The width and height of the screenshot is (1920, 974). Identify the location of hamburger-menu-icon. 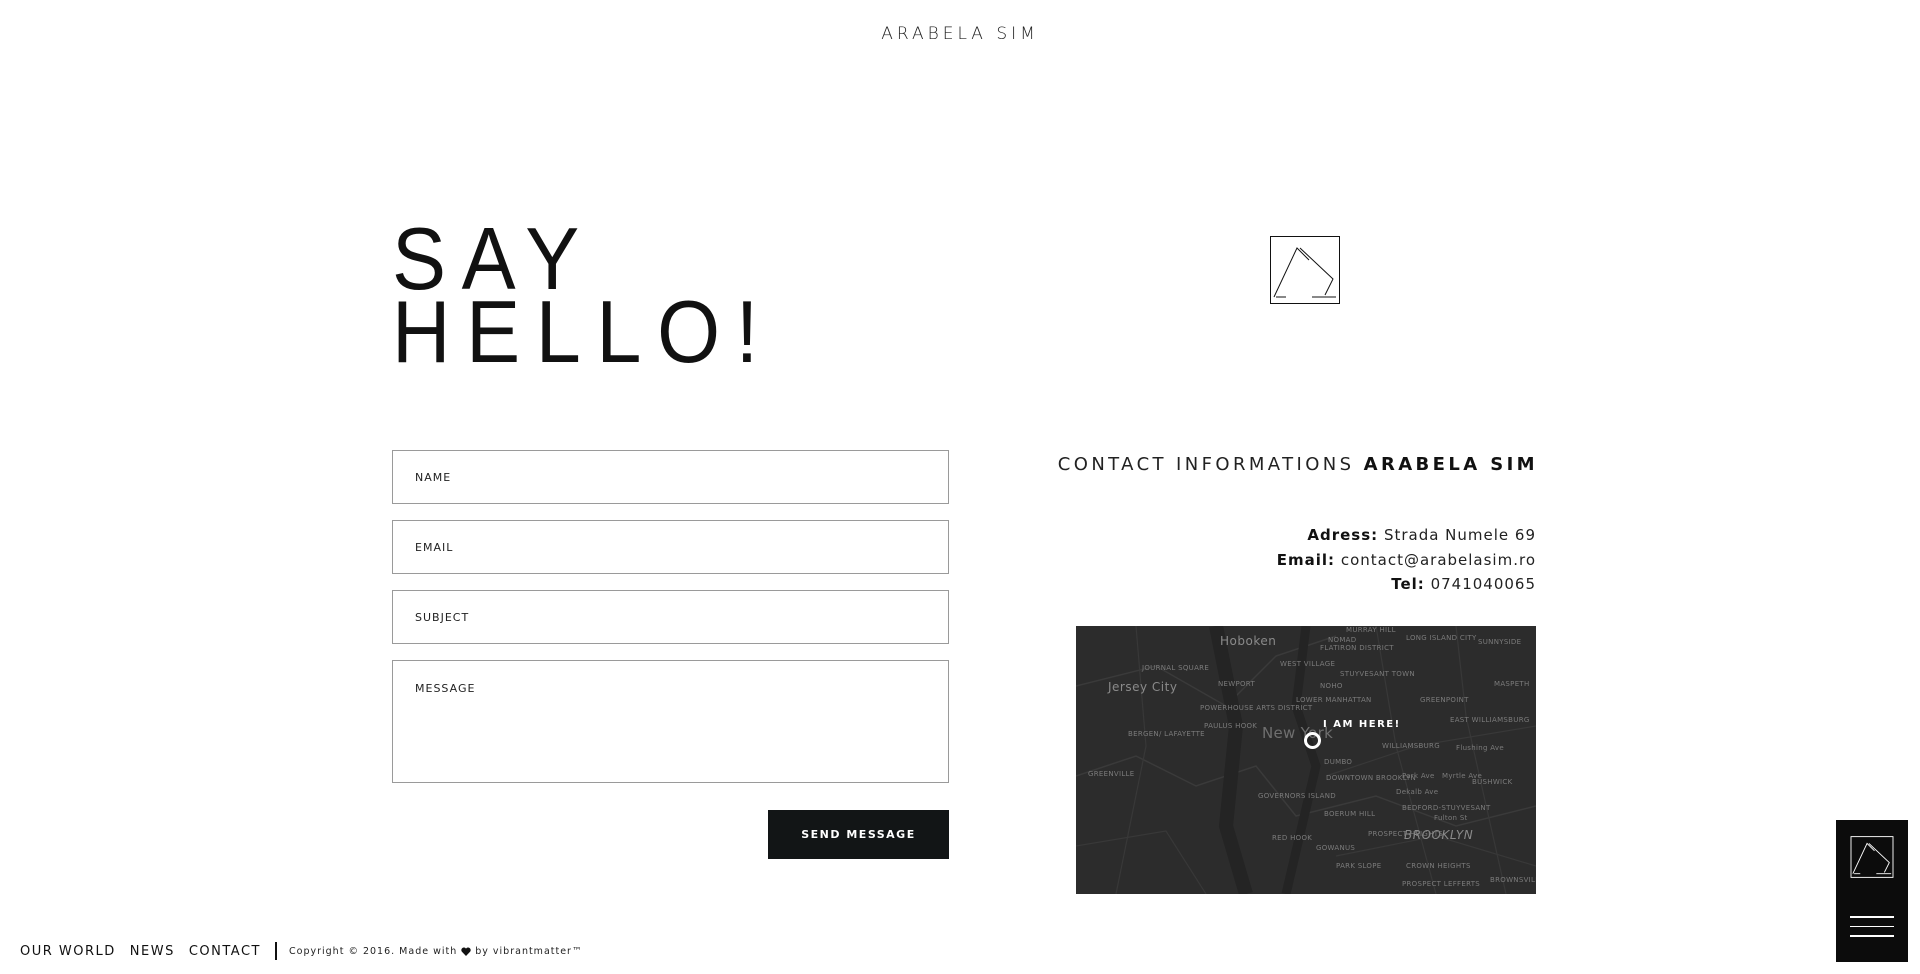
(1872, 927).